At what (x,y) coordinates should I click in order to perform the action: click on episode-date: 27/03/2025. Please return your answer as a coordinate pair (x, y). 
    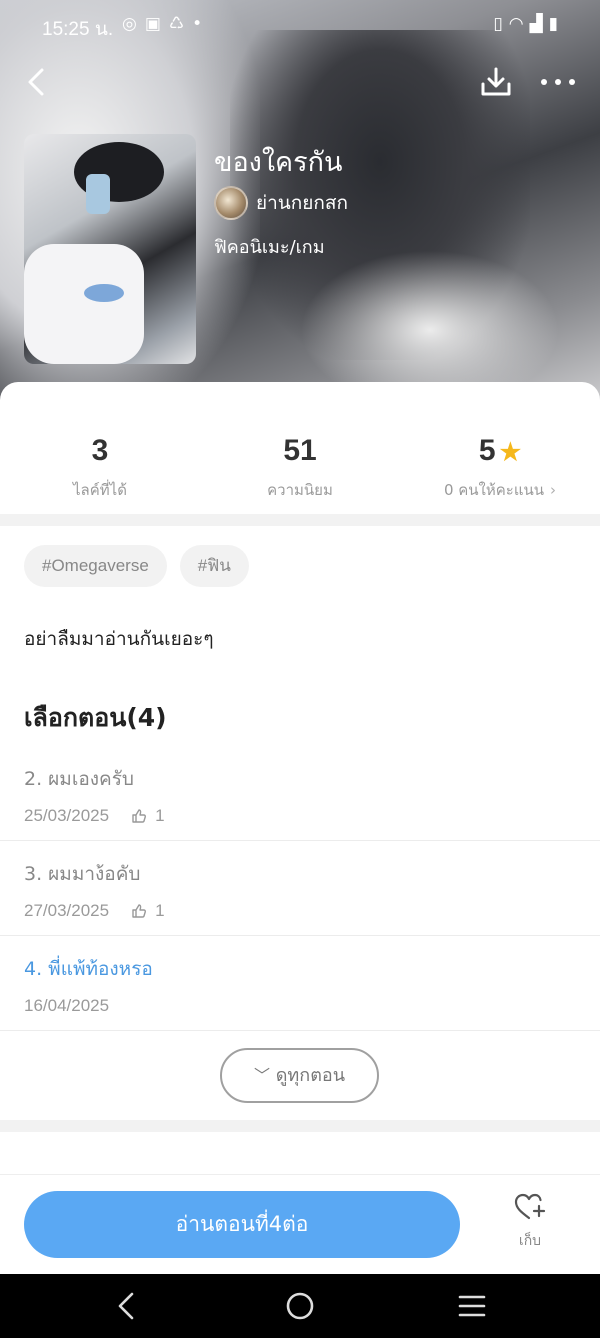
    Looking at the image, I should click on (67, 910).